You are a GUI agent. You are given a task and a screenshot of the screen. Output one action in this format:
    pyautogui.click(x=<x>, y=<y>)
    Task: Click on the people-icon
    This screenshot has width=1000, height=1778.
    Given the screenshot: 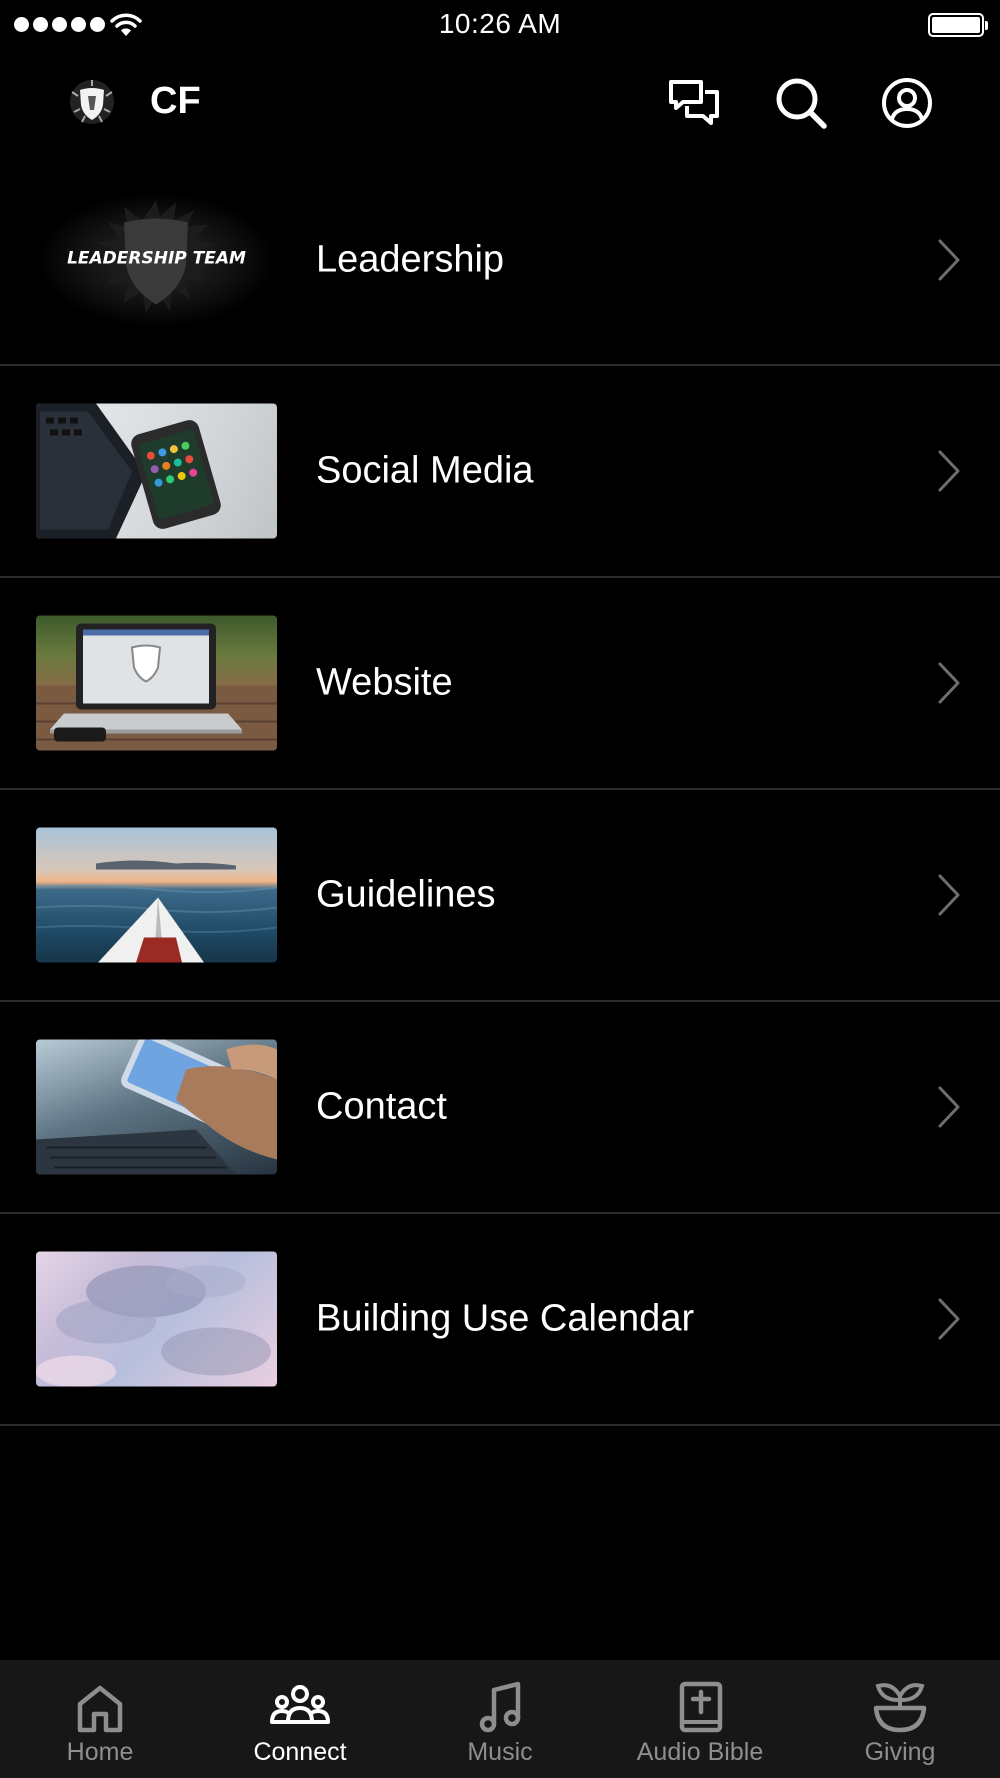 What is the action you would take?
    pyautogui.click(x=300, y=1704)
    